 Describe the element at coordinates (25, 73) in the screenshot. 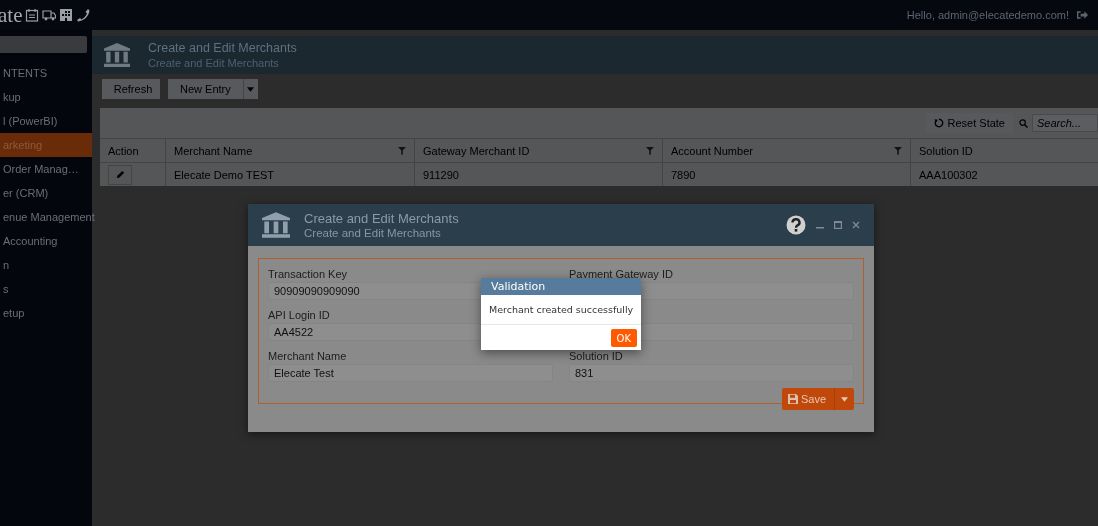

I see `sidebar-heading: NTENTS` at that location.